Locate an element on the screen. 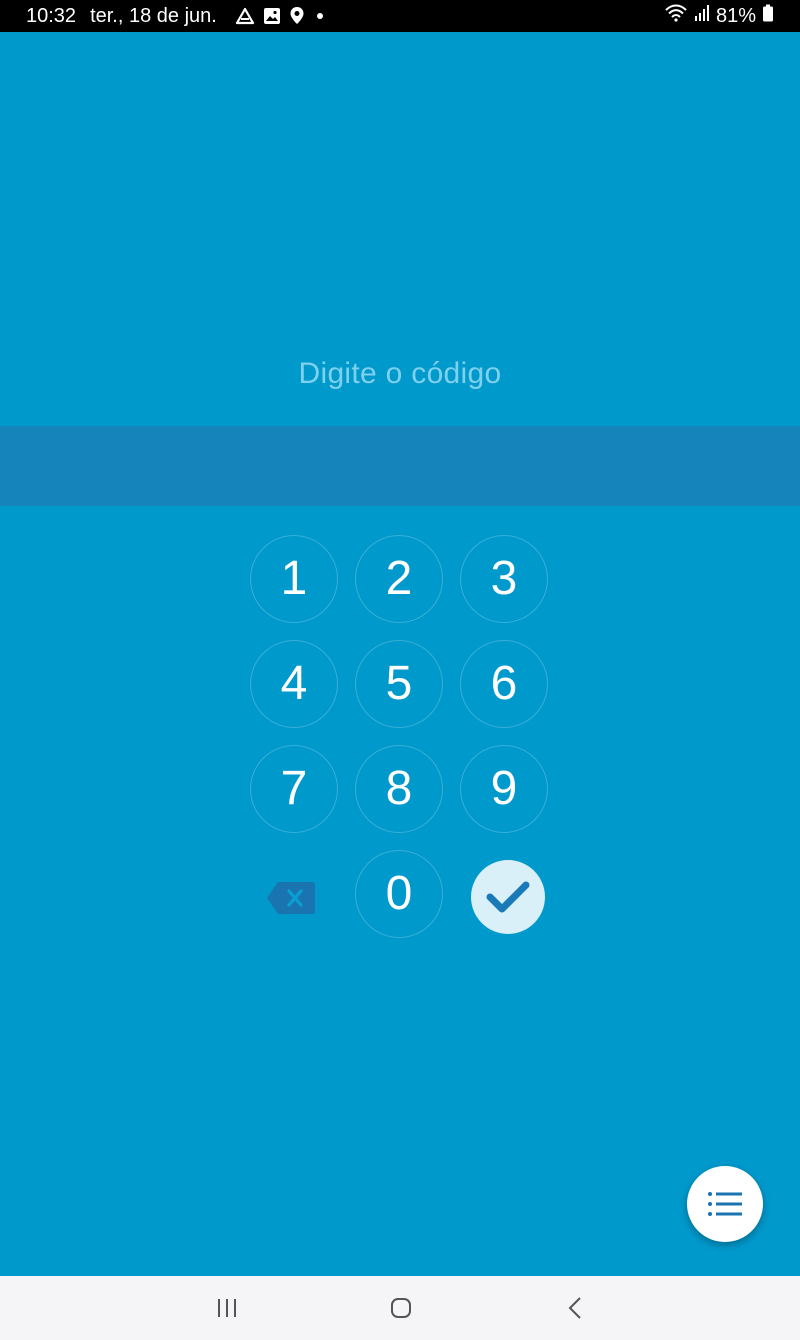 The image size is (800, 1340). key-7: 7 is located at coordinates (294, 789).